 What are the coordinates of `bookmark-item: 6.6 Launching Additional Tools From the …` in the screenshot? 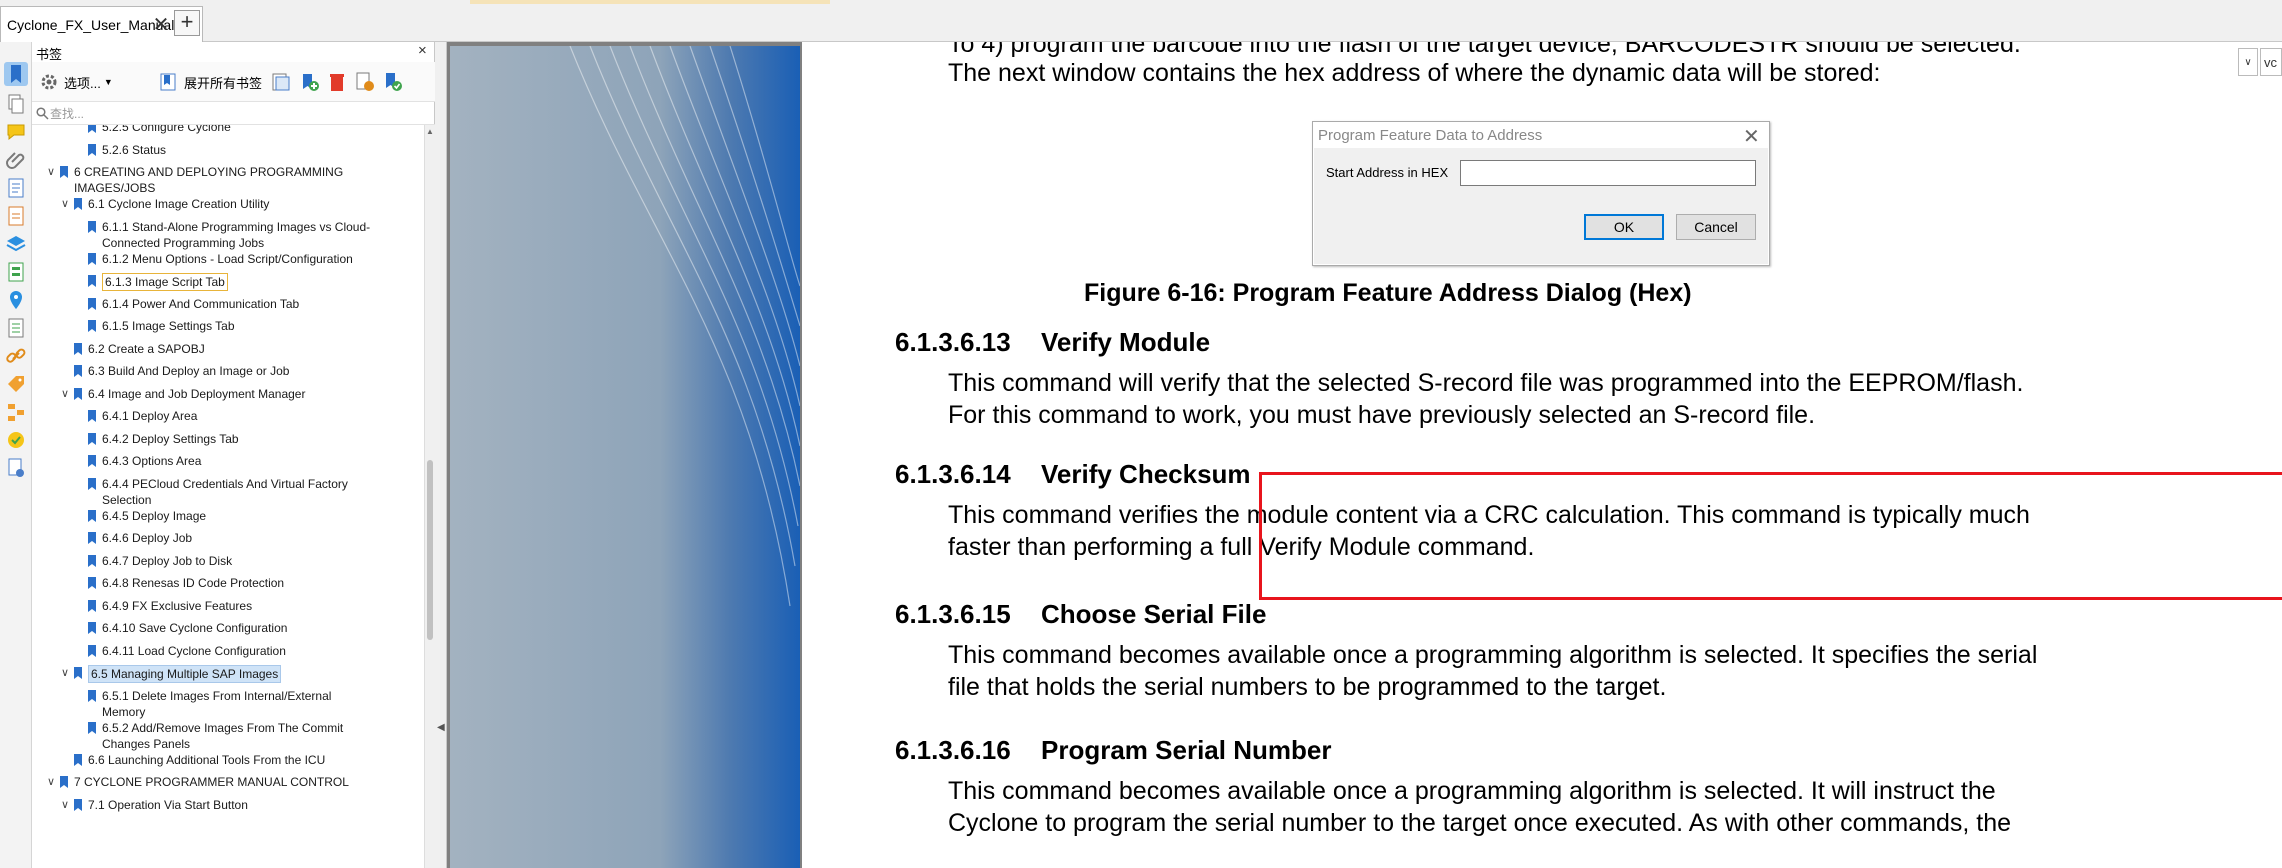 It's located at (191, 760).